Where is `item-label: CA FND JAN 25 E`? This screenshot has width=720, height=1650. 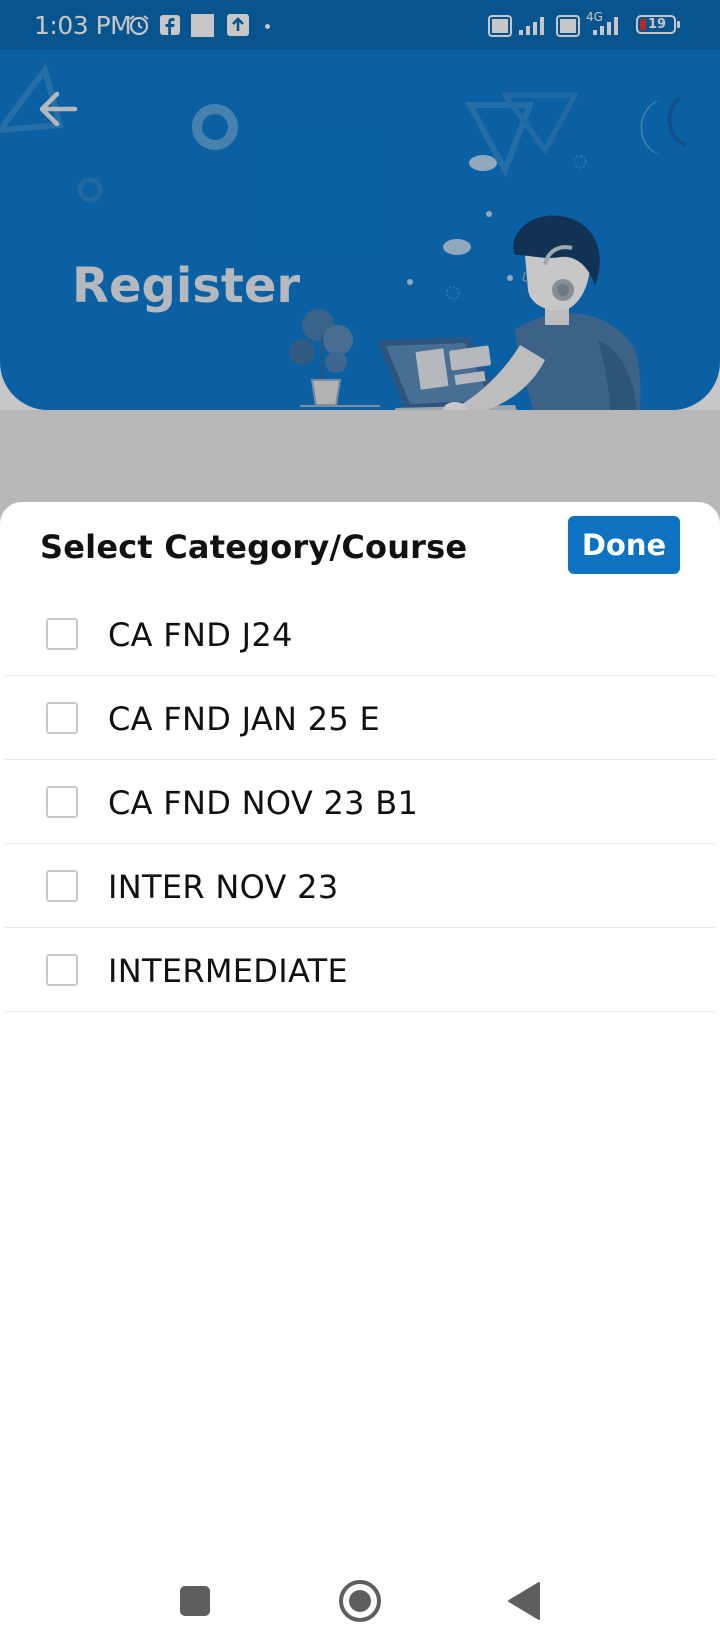
item-label: CA FND JAN 25 E is located at coordinates (244, 719).